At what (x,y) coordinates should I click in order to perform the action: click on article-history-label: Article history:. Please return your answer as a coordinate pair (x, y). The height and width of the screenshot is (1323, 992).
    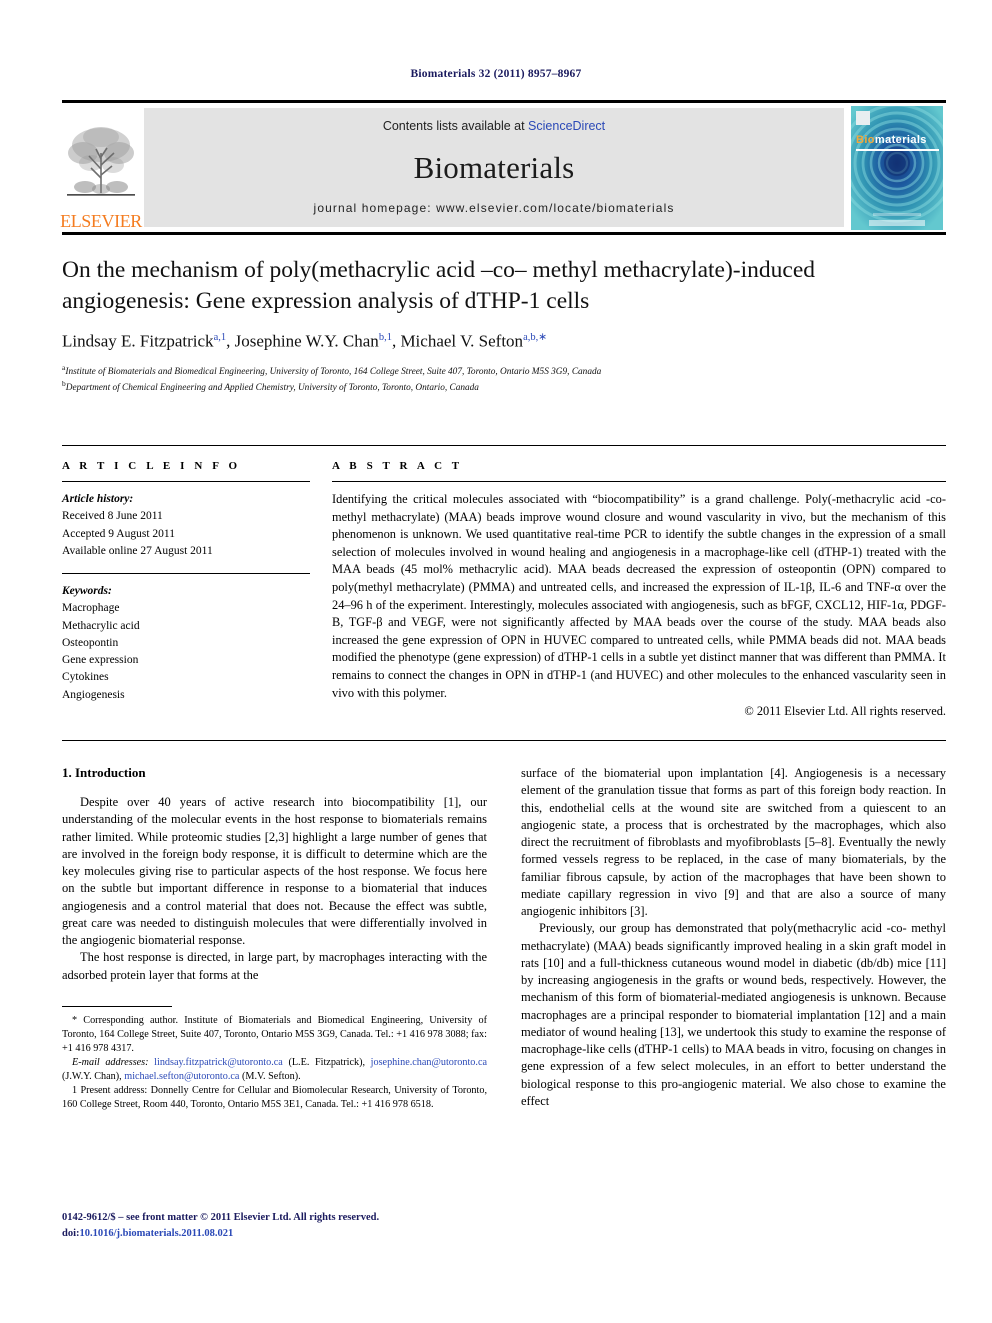
    Looking at the image, I should click on (98, 499).